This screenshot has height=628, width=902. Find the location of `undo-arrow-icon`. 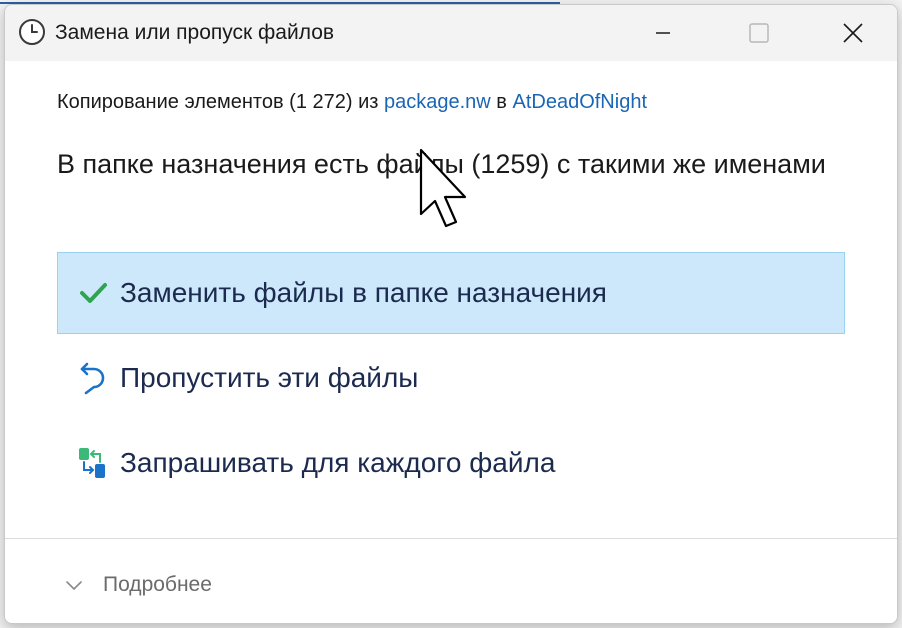

undo-arrow-icon is located at coordinates (93, 378).